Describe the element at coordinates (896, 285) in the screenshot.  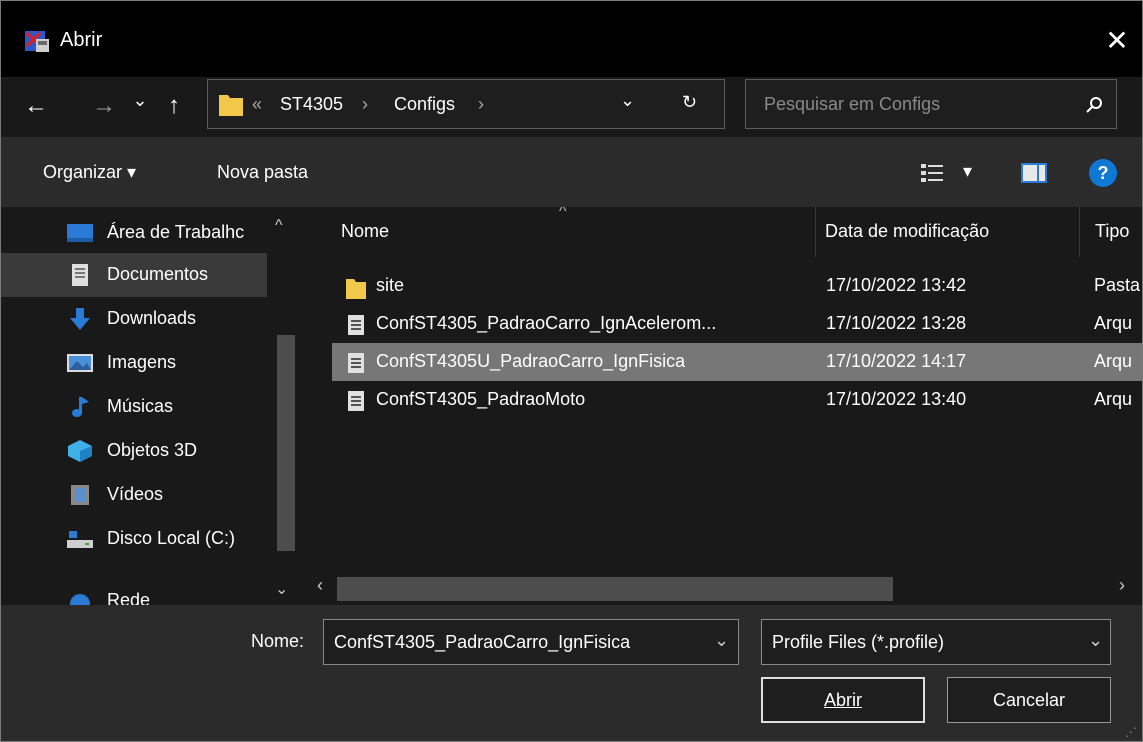
I see `file-date: 17/10/2022 13:42` at that location.